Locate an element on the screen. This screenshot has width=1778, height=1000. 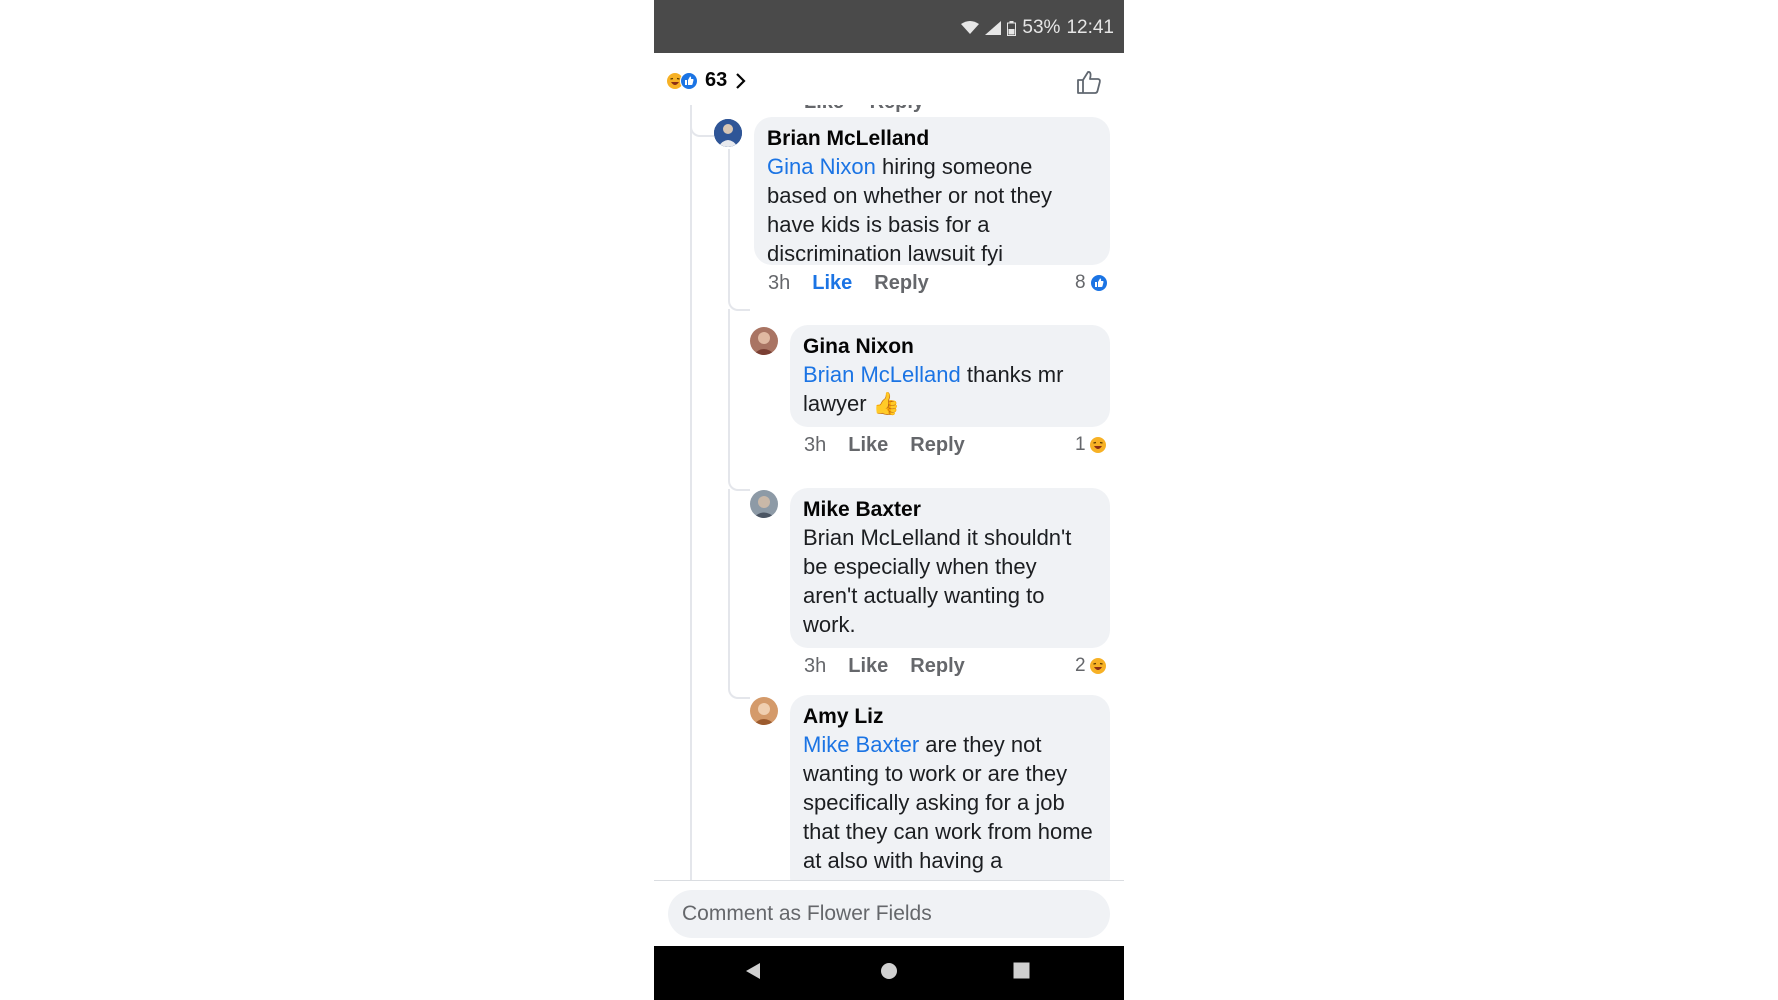
comment-text: Brian McLelland thanks mr lawyer 👍 is located at coordinates (933, 389).